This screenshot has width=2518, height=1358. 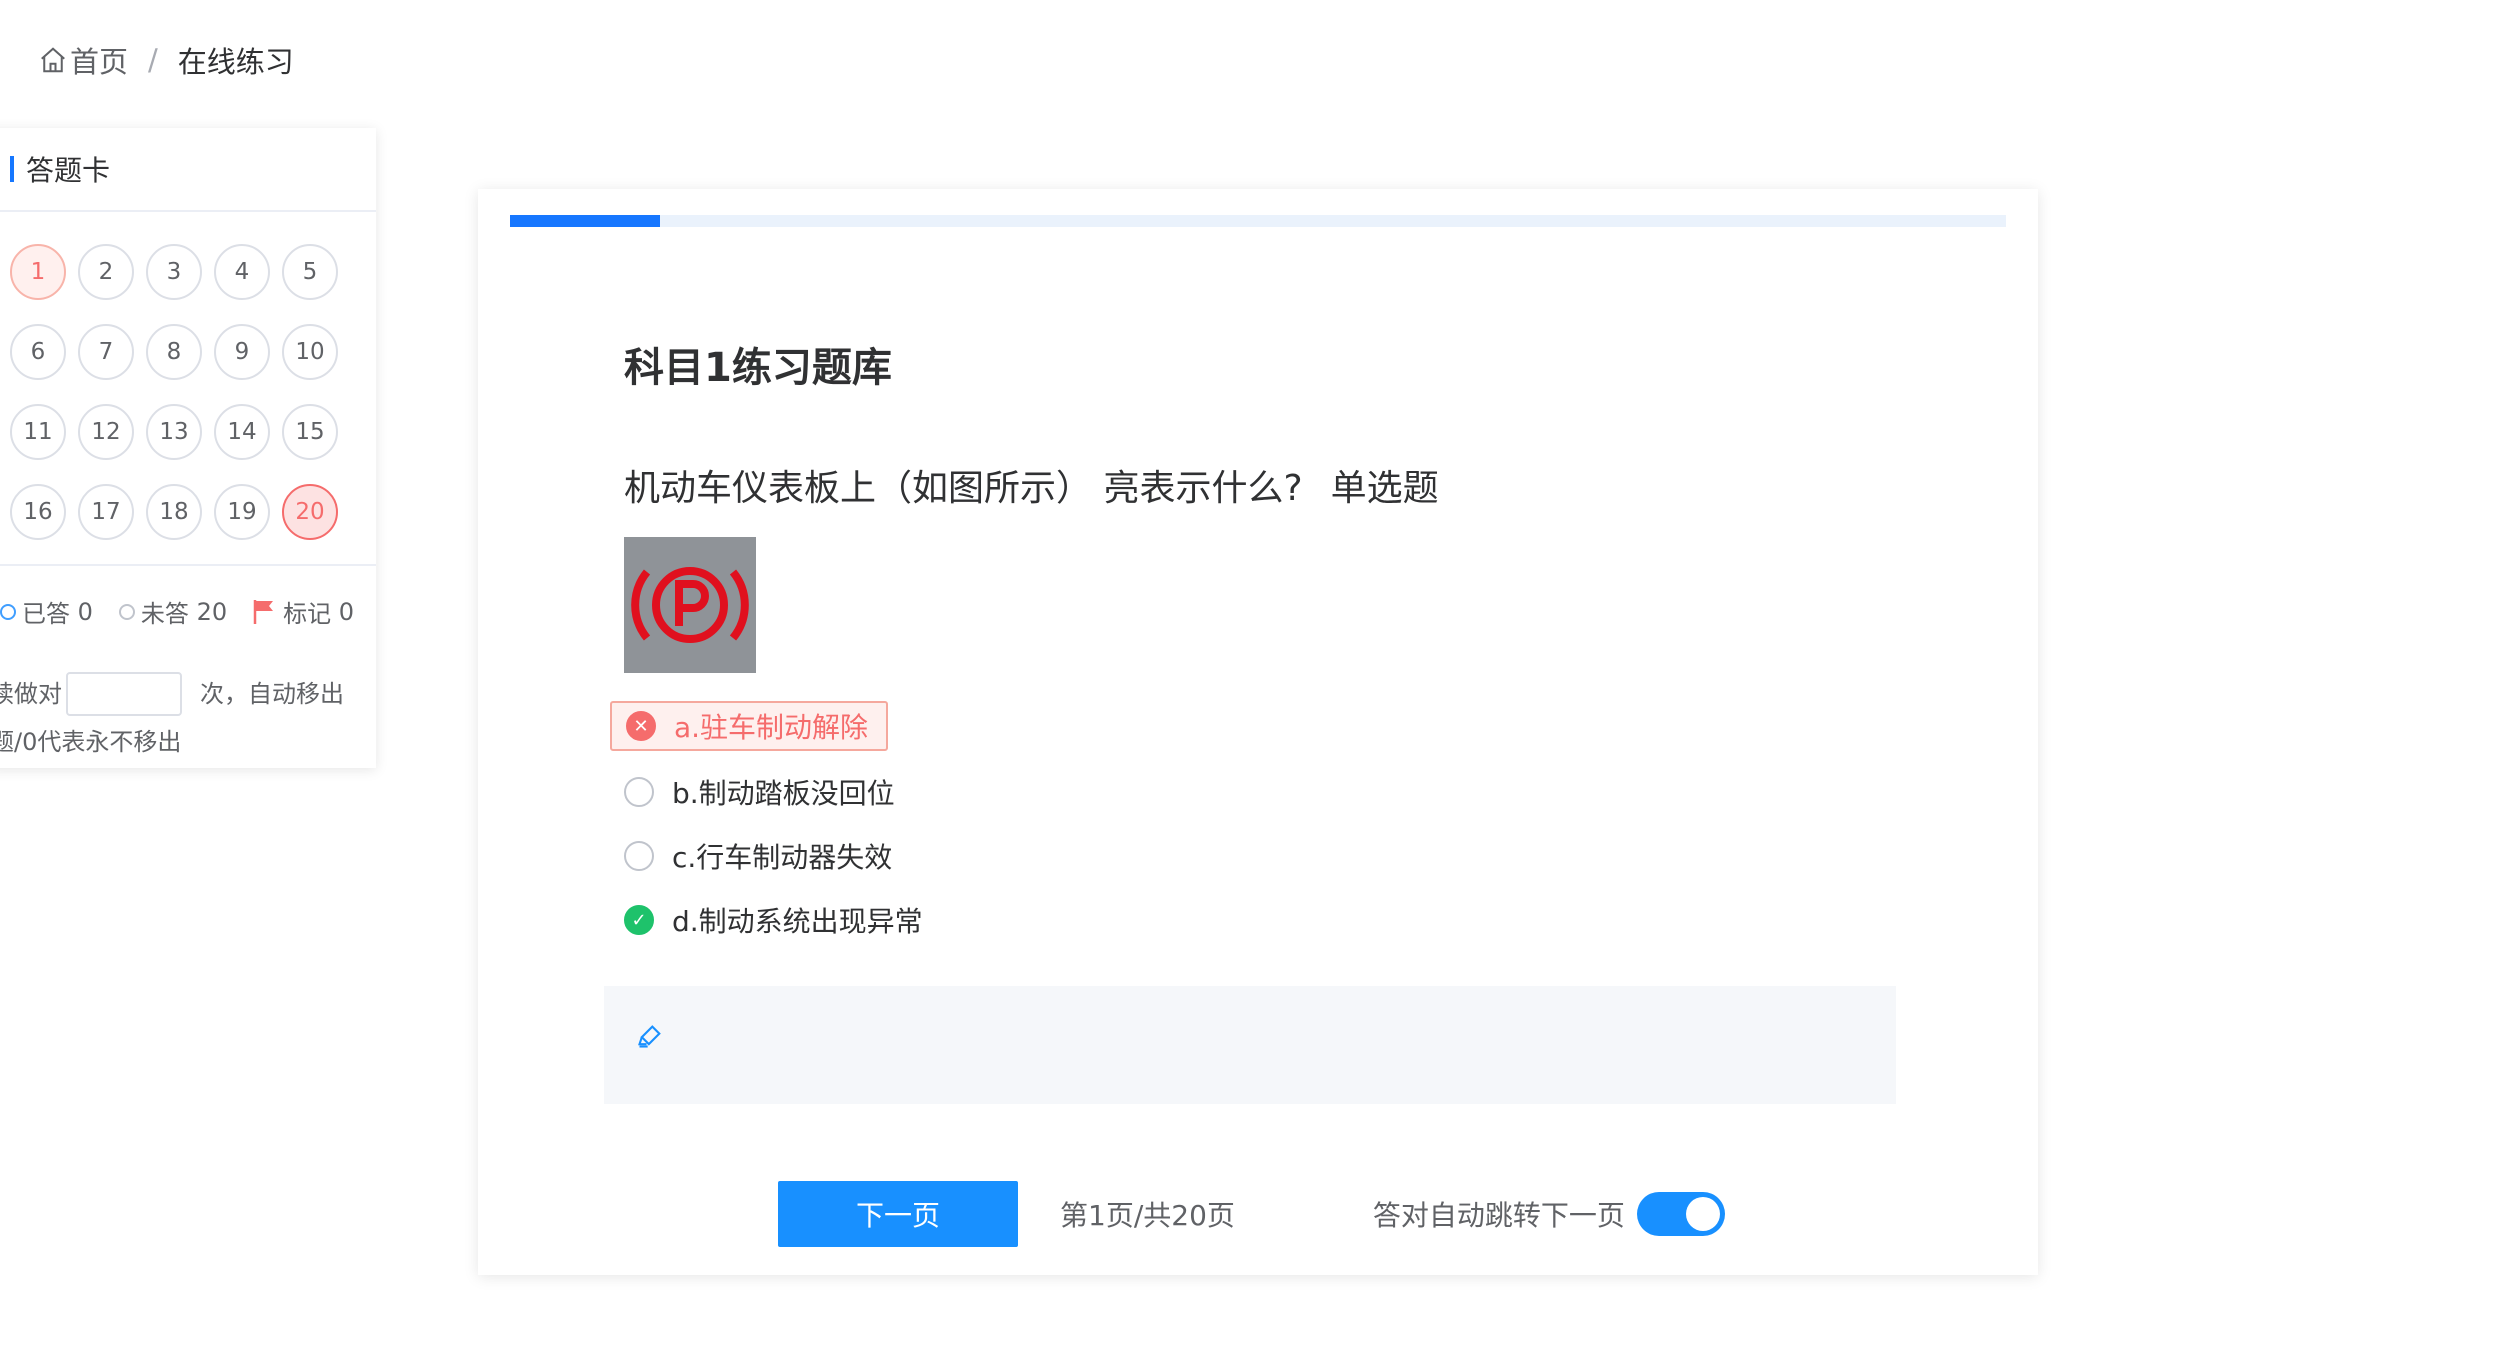 I want to click on option-b: b.制动踏板没回位, so click(x=761, y=792).